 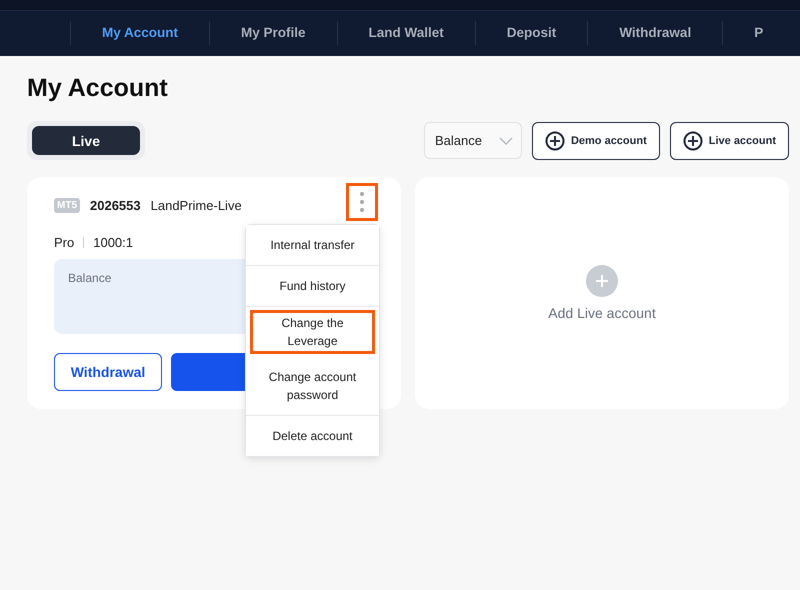 What do you see at coordinates (729, 141) in the screenshot?
I see `add-account-button: Live account` at bounding box center [729, 141].